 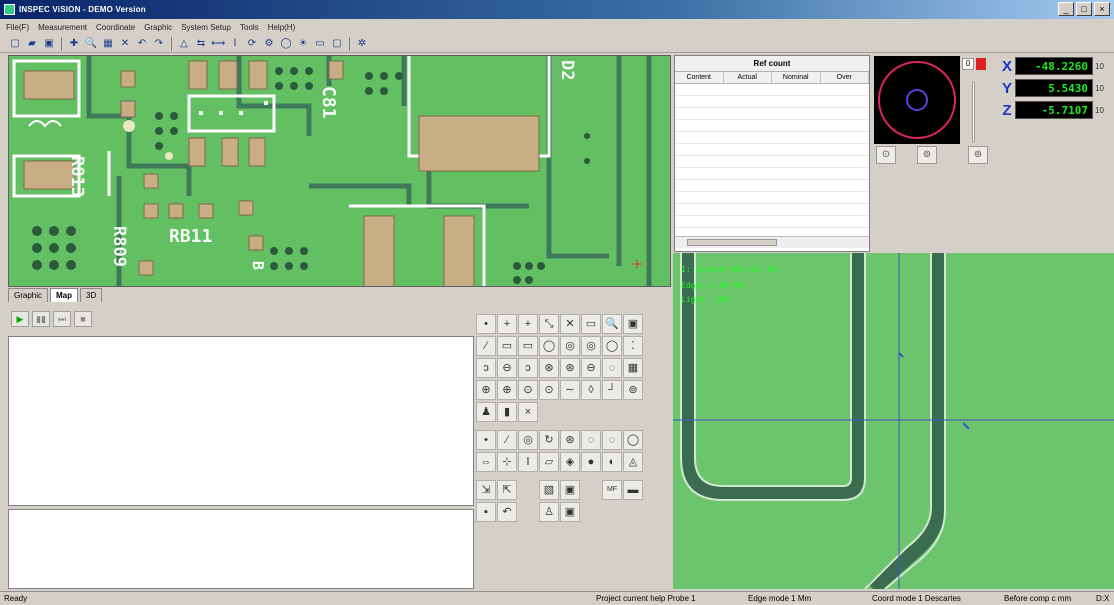 I want to click on minimize-button: _, so click(x=1066, y=9).